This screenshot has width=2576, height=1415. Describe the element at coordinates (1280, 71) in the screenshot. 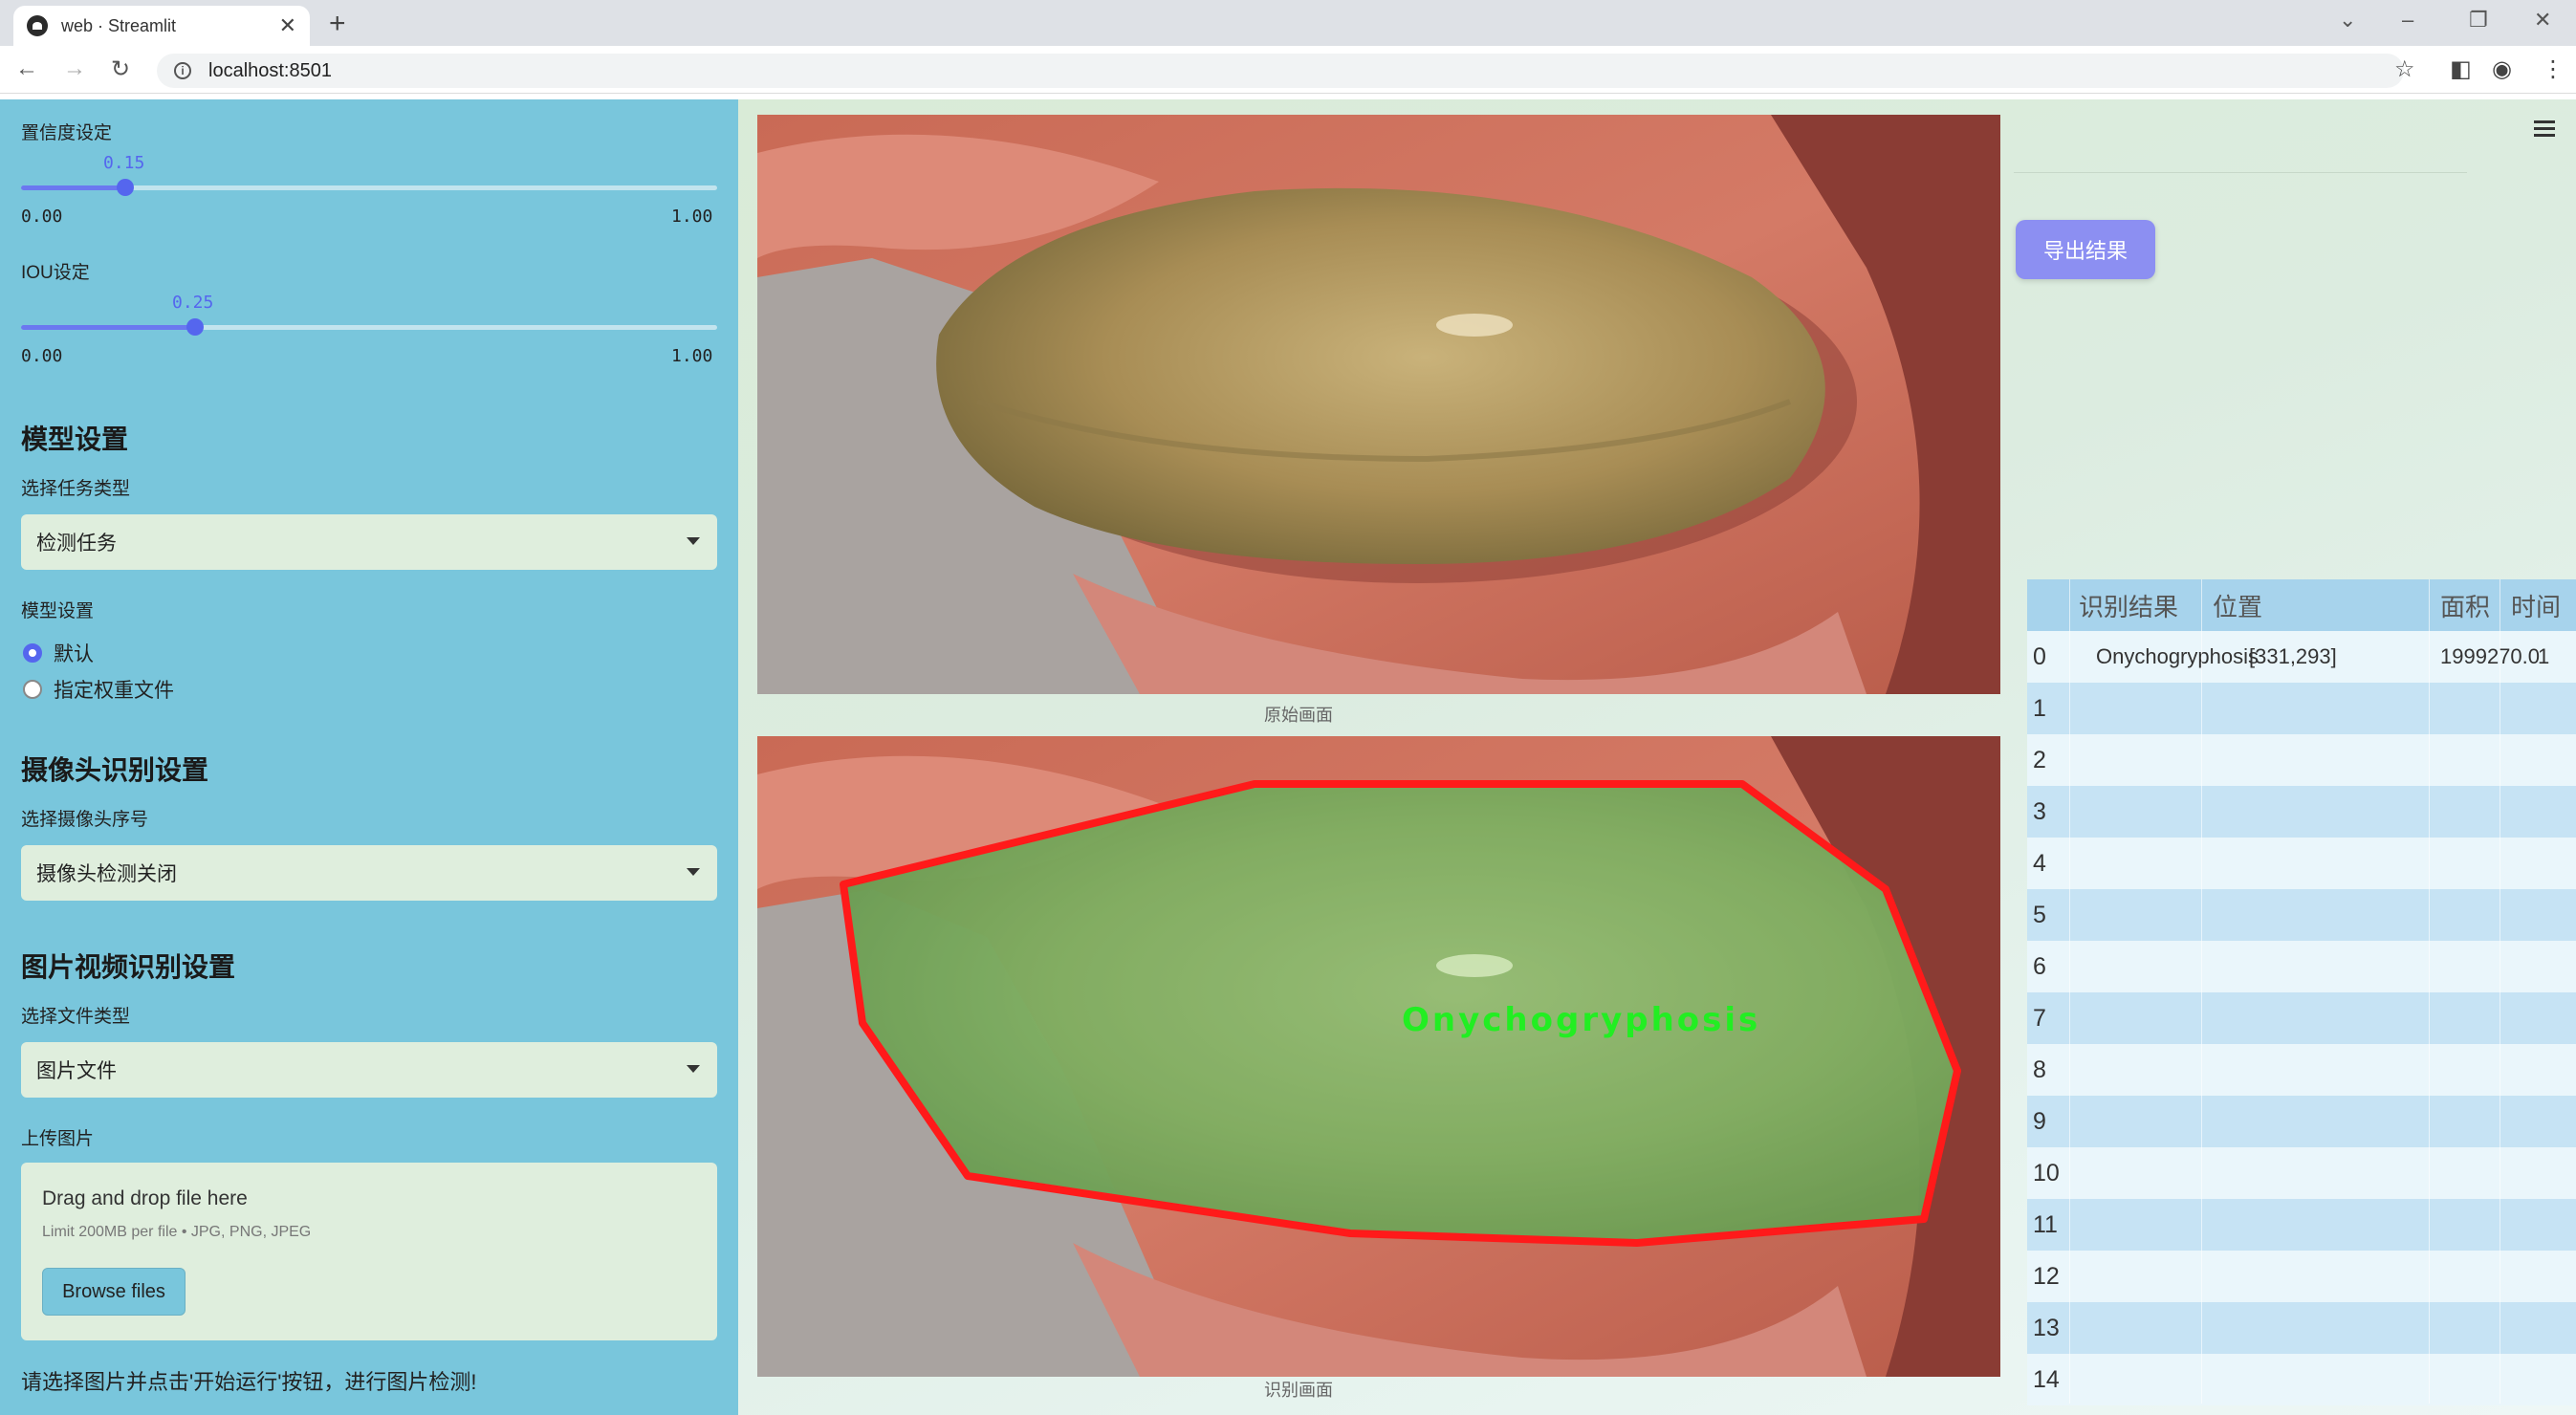

I see `url-field: i localhost:8501` at that location.